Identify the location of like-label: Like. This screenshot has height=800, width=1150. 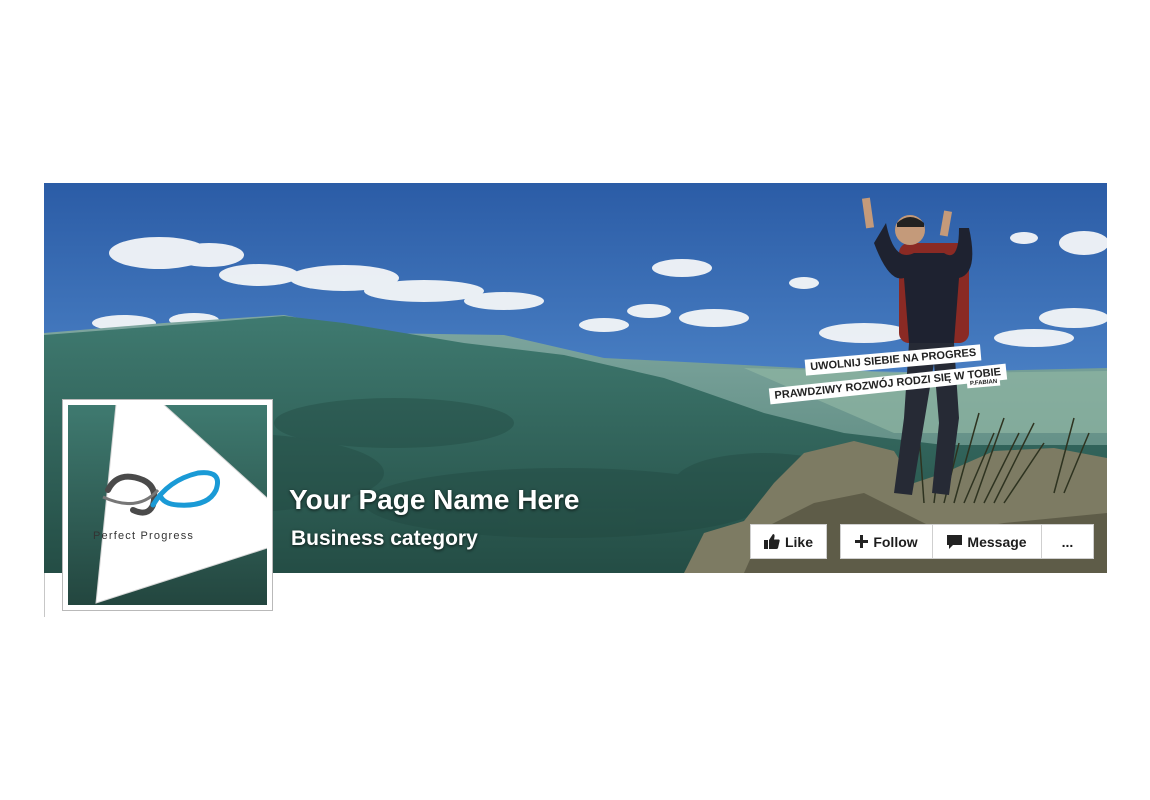
(798, 541).